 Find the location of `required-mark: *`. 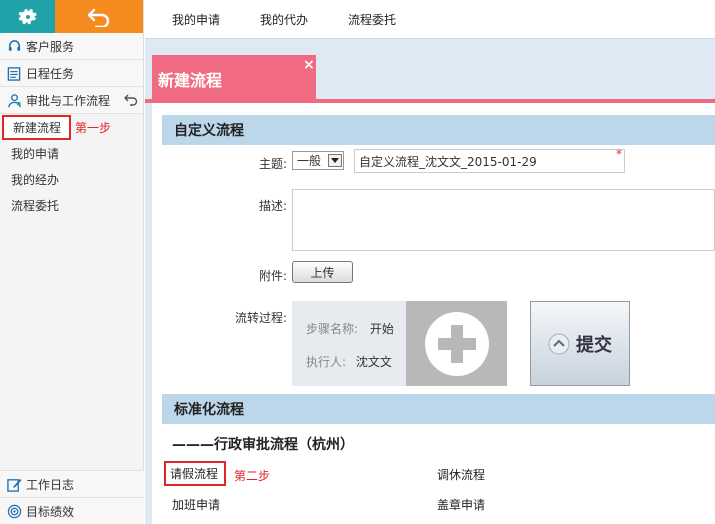

required-mark: * is located at coordinates (619, 154).